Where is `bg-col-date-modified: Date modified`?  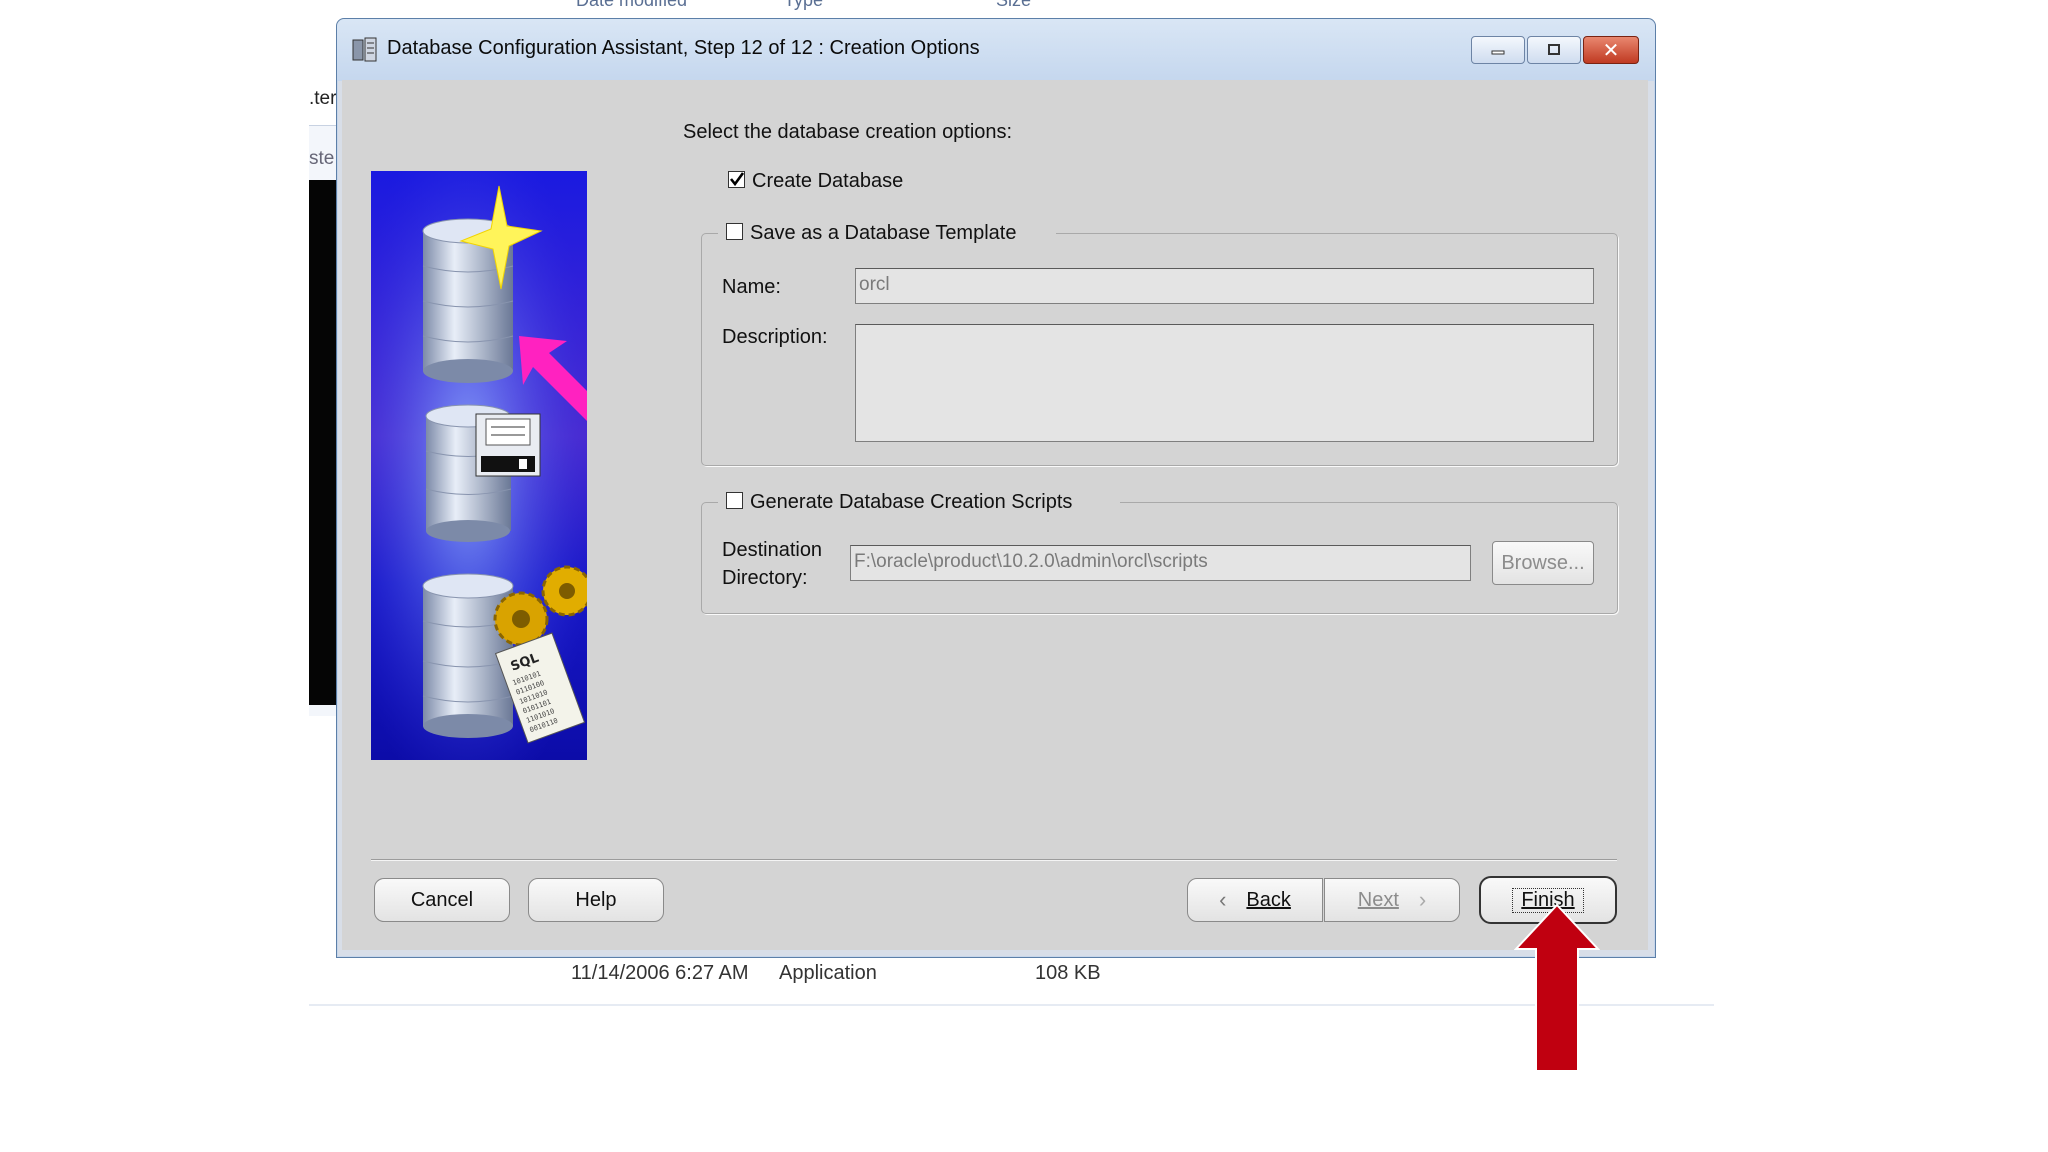 bg-col-date-modified: Date modified is located at coordinates (632, 5).